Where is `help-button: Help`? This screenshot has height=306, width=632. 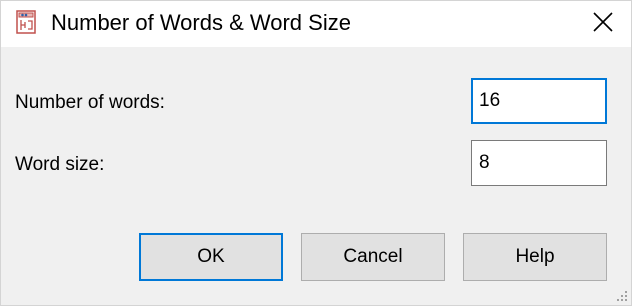 help-button: Help is located at coordinates (535, 257).